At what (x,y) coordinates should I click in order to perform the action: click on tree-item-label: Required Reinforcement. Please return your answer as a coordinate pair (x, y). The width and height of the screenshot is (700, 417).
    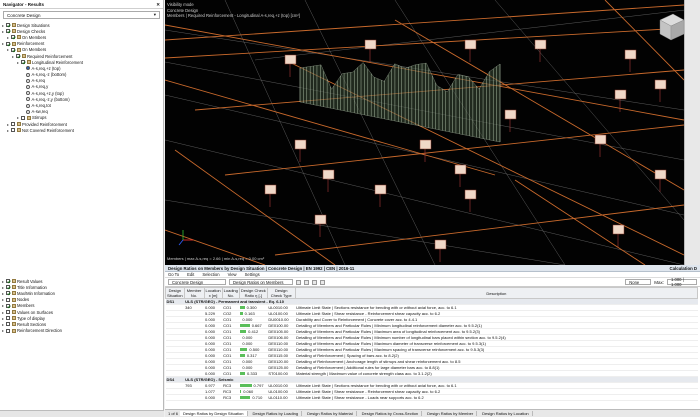
    Looking at the image, I should click on (50, 56).